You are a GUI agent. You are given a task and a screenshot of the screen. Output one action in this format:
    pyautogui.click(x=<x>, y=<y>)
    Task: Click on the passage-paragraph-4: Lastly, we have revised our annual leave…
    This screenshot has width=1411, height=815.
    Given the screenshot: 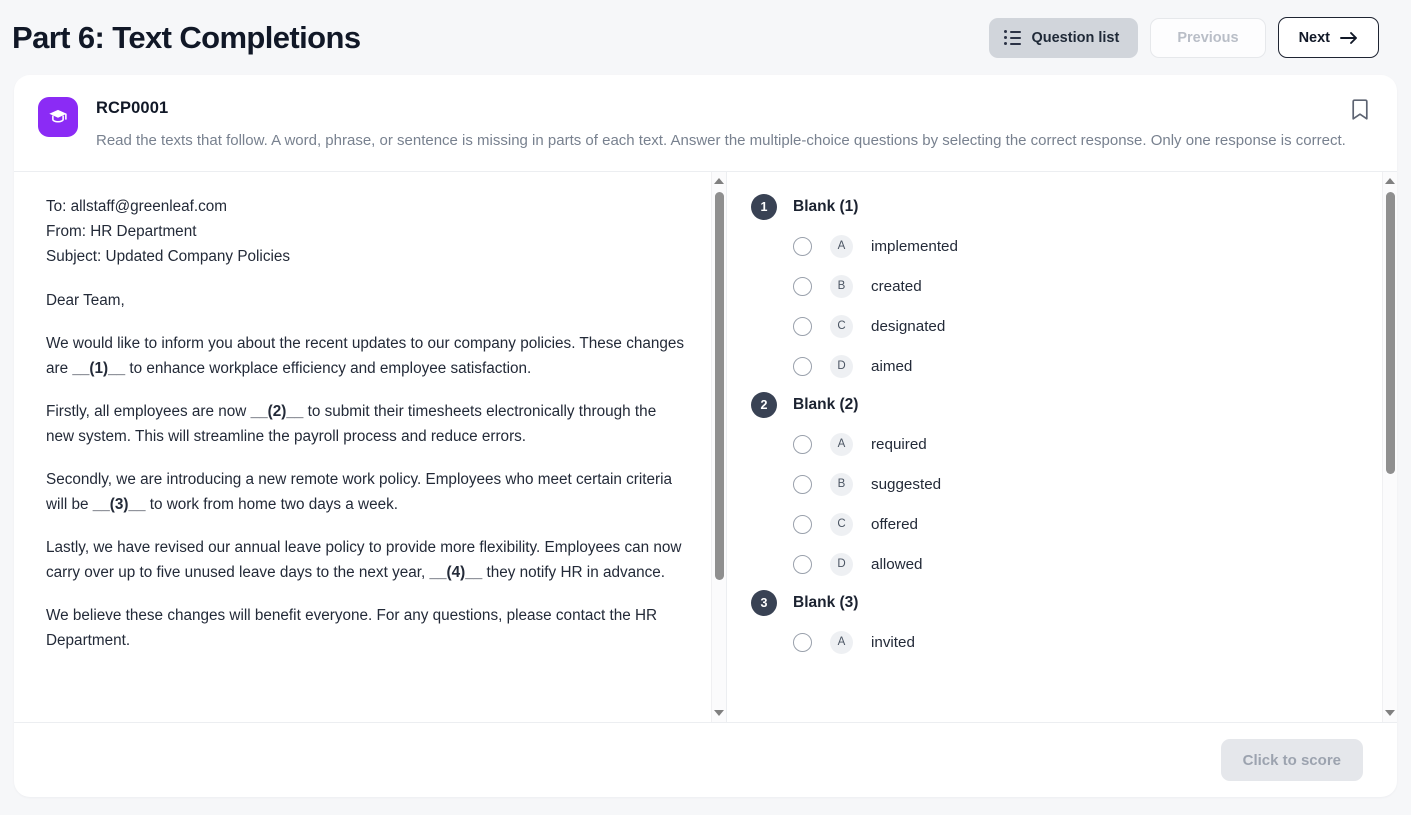 What is the action you would take?
    pyautogui.click(x=366, y=560)
    